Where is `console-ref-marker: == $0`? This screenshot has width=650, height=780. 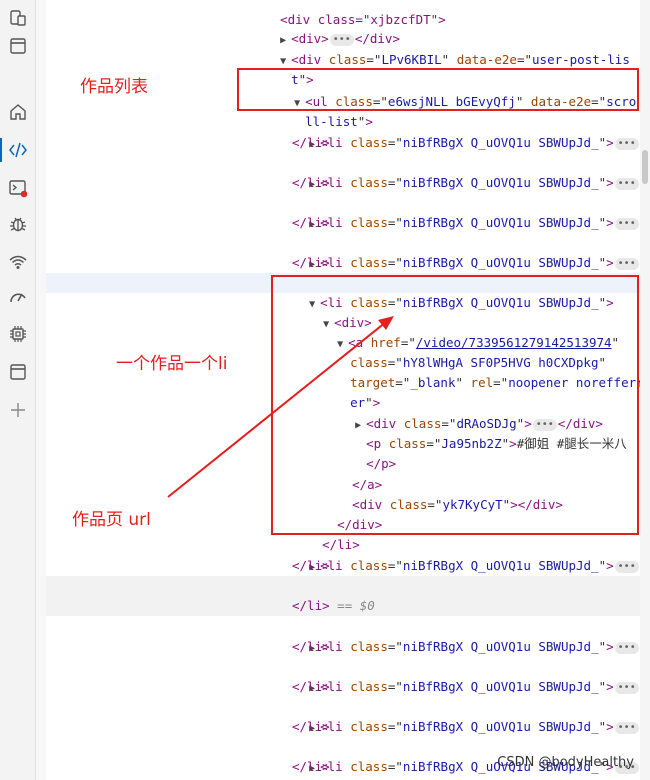 console-ref-marker: == $0 is located at coordinates (356, 605).